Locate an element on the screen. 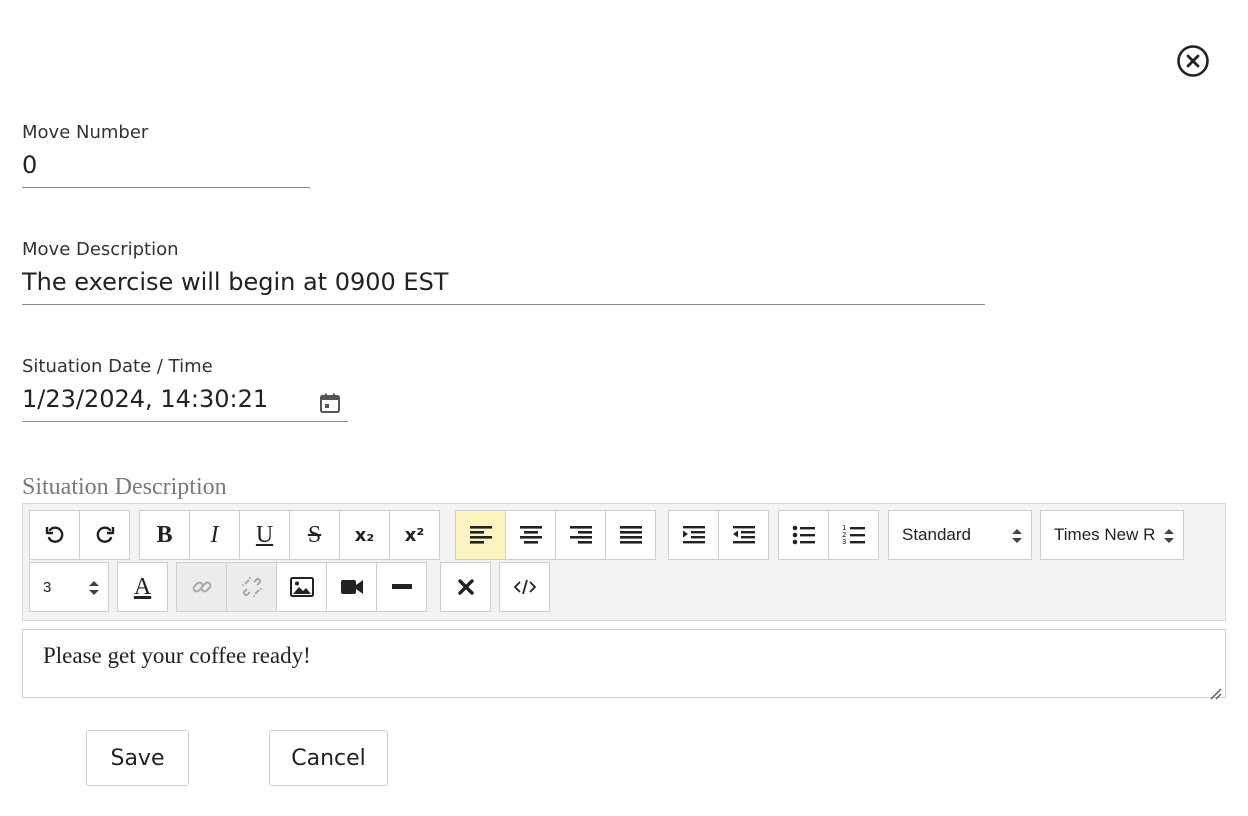  outdent-icon is located at coordinates (743, 535).